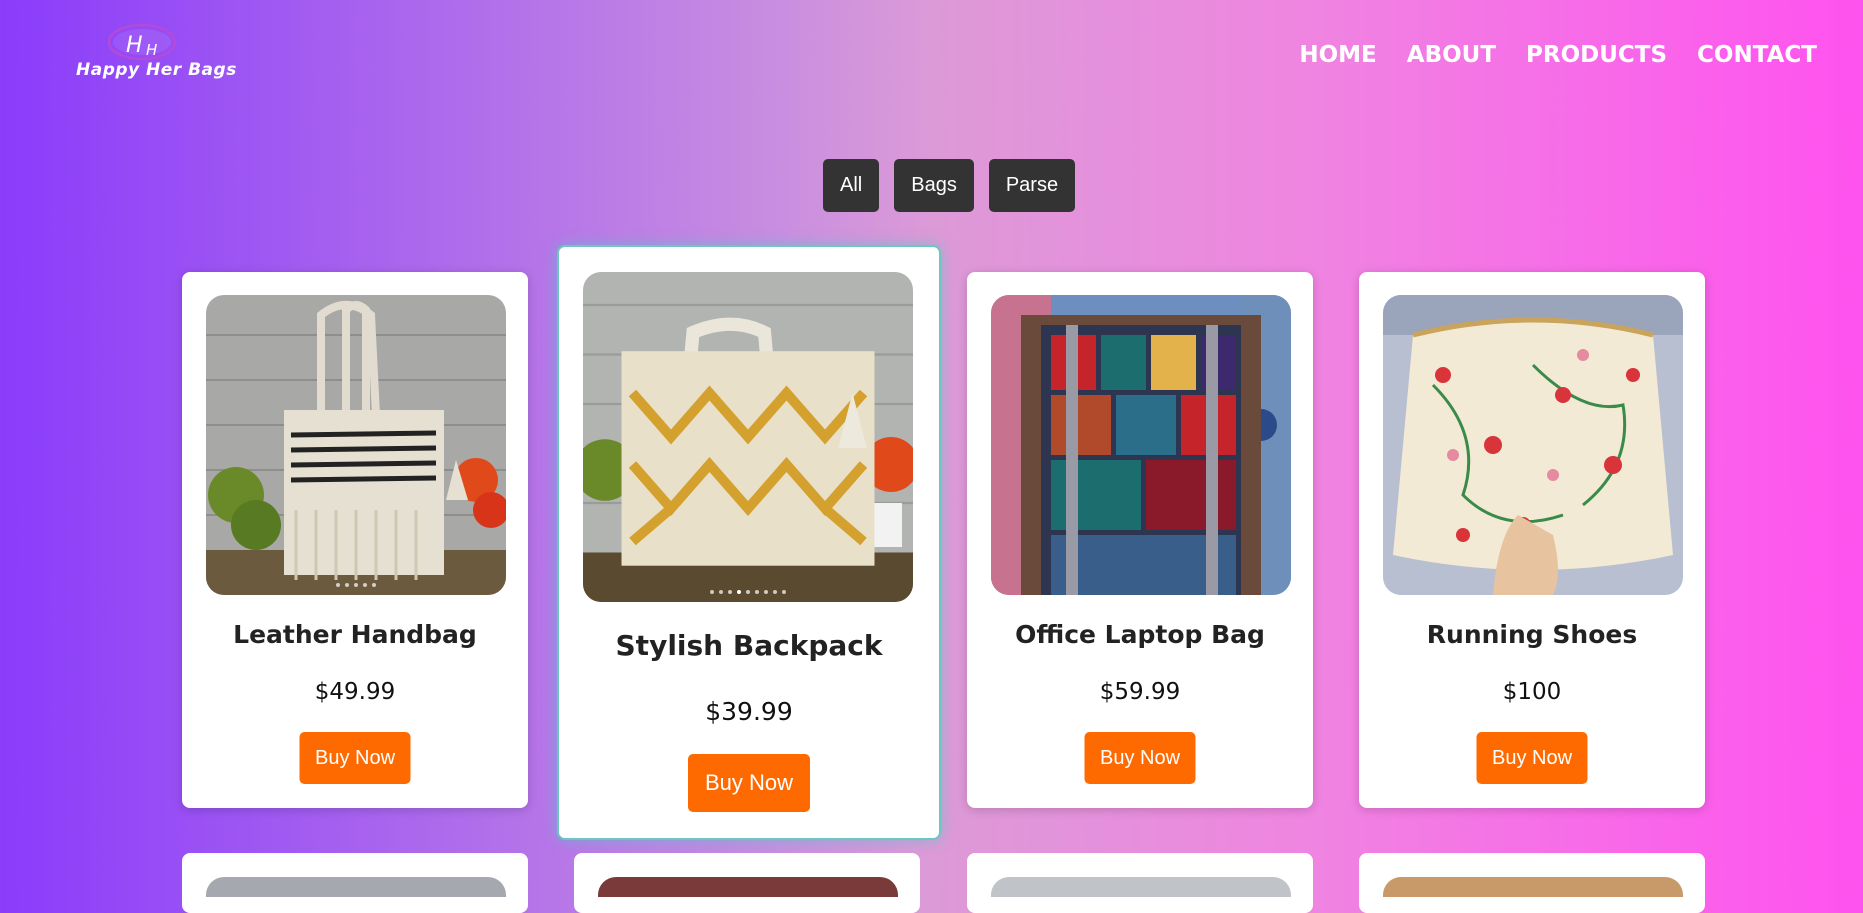 The width and height of the screenshot is (1863, 913). What do you see at coordinates (355, 692) in the screenshot?
I see `product-price: $49.99` at bounding box center [355, 692].